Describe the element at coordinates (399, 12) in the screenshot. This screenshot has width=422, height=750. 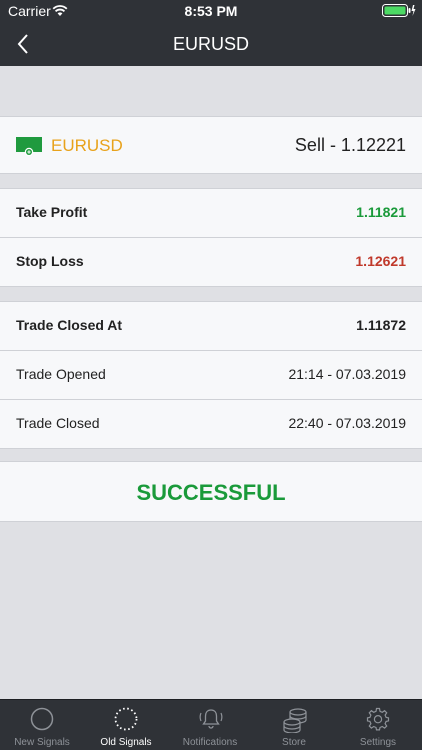
I see `battery-icon` at that location.